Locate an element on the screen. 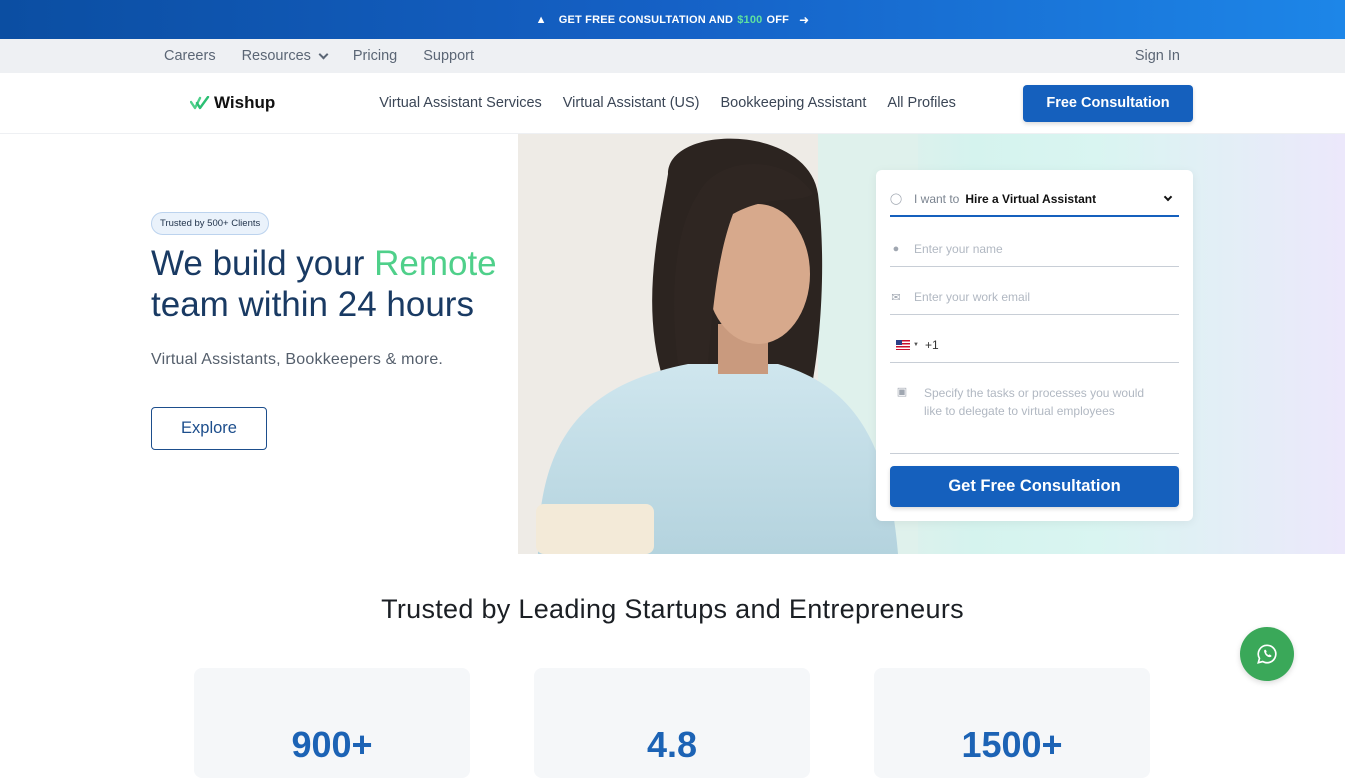 This screenshot has height=778, width=1345. brand-logo: Wishup is located at coordinates (232, 103).